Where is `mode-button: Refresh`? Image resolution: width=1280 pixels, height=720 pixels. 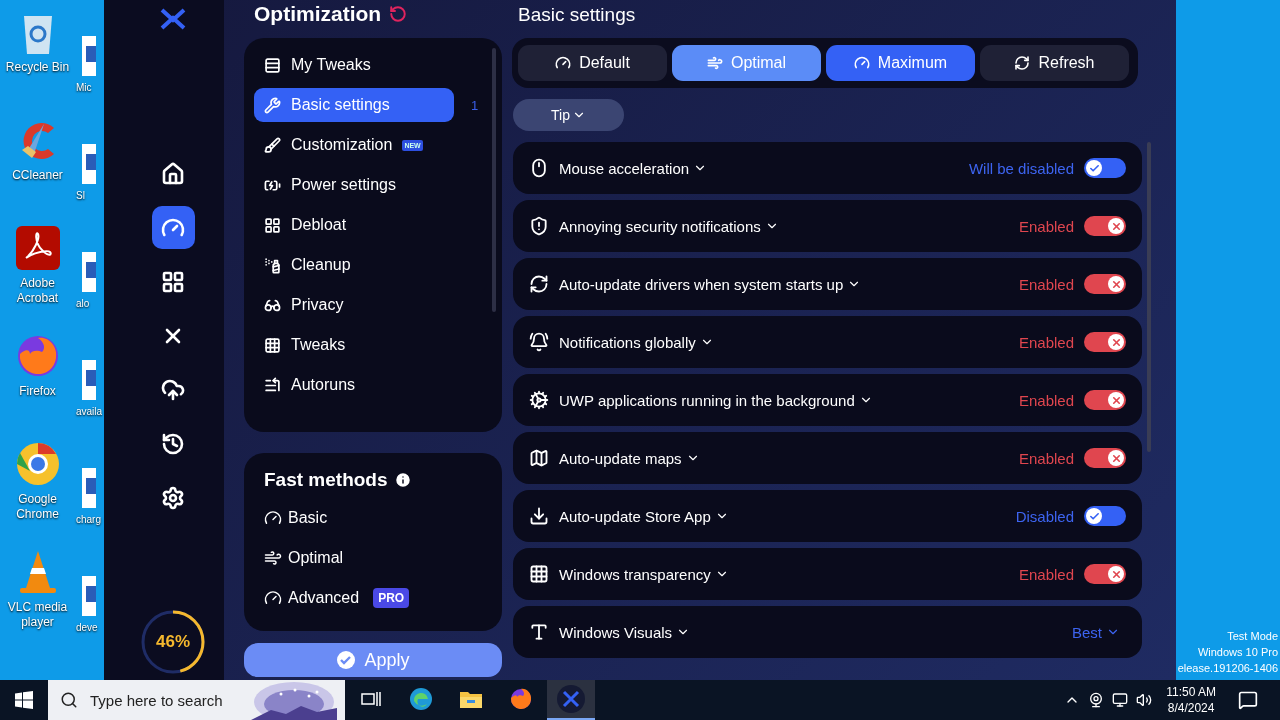 mode-button: Refresh is located at coordinates (1054, 63).